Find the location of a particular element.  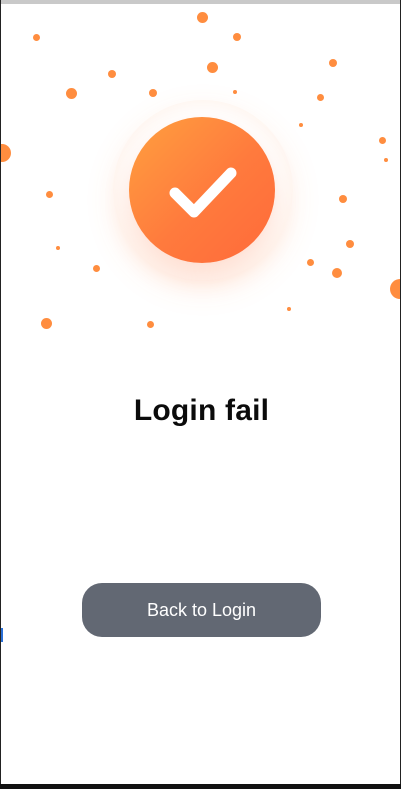

top-status-bar is located at coordinates (200, 2).